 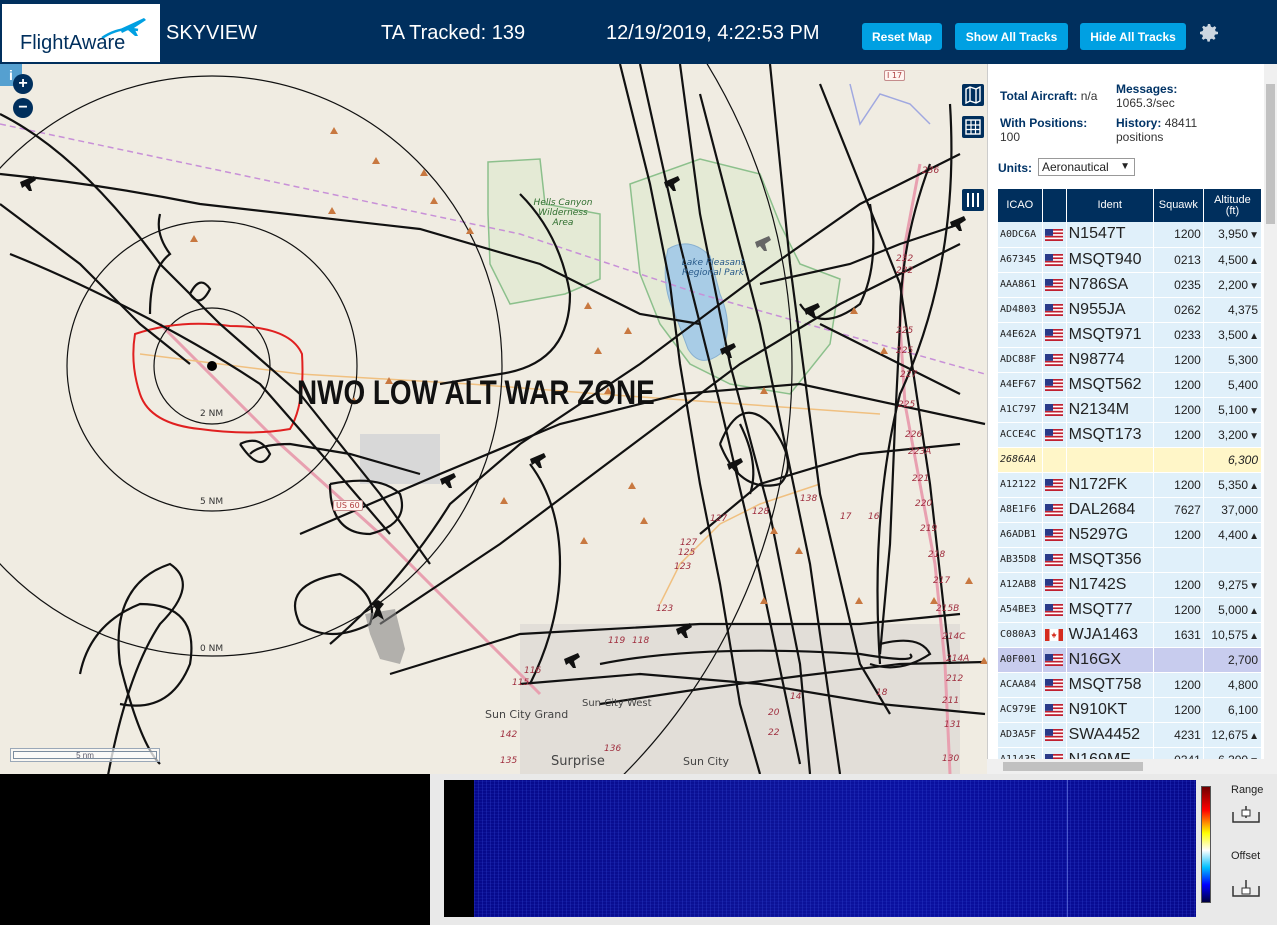 I want to click on horizontal-scrollbar, so click(x=1132, y=766).